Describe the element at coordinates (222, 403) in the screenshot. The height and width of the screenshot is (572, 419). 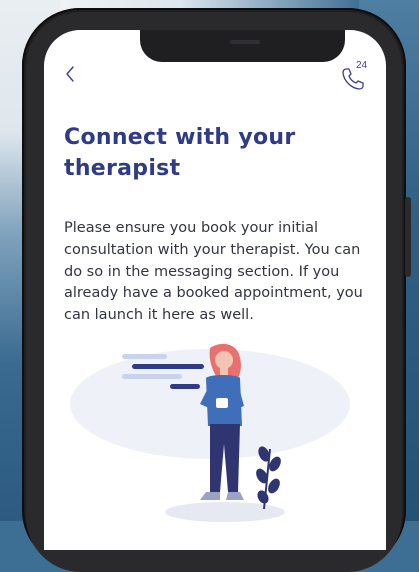
I see `woman-phone` at that location.